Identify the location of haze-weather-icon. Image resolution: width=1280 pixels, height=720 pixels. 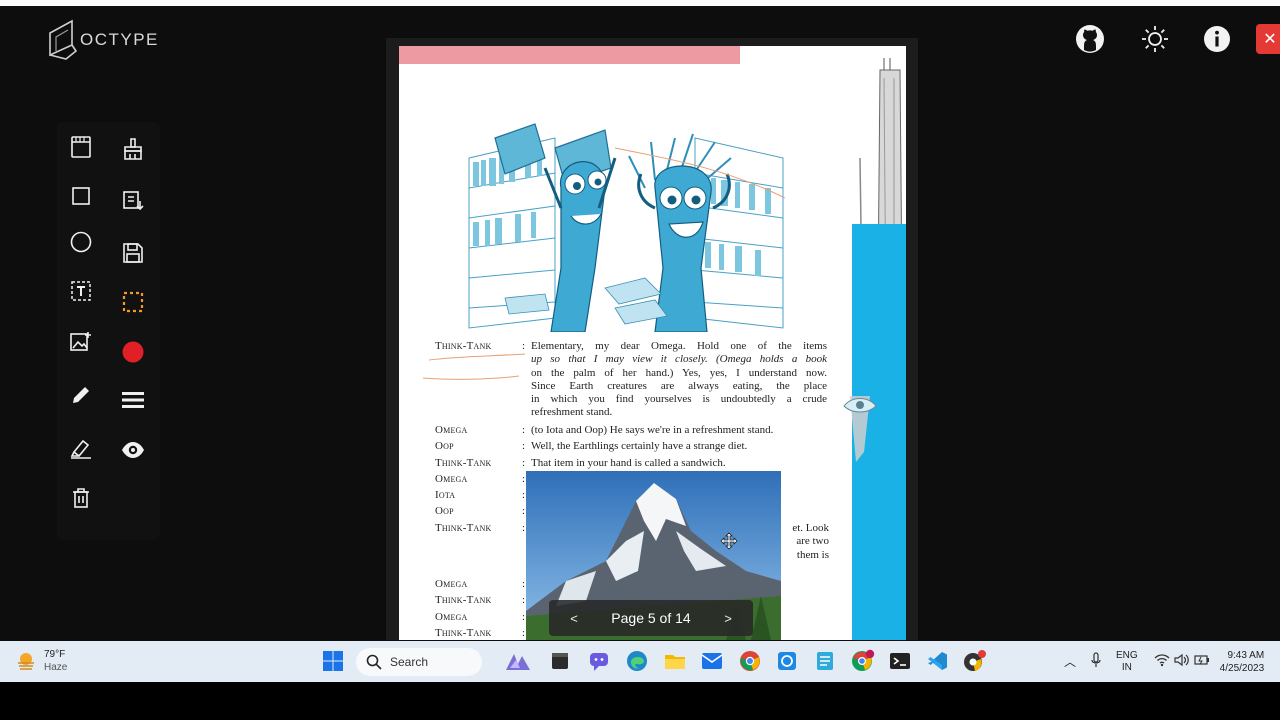
(26, 661).